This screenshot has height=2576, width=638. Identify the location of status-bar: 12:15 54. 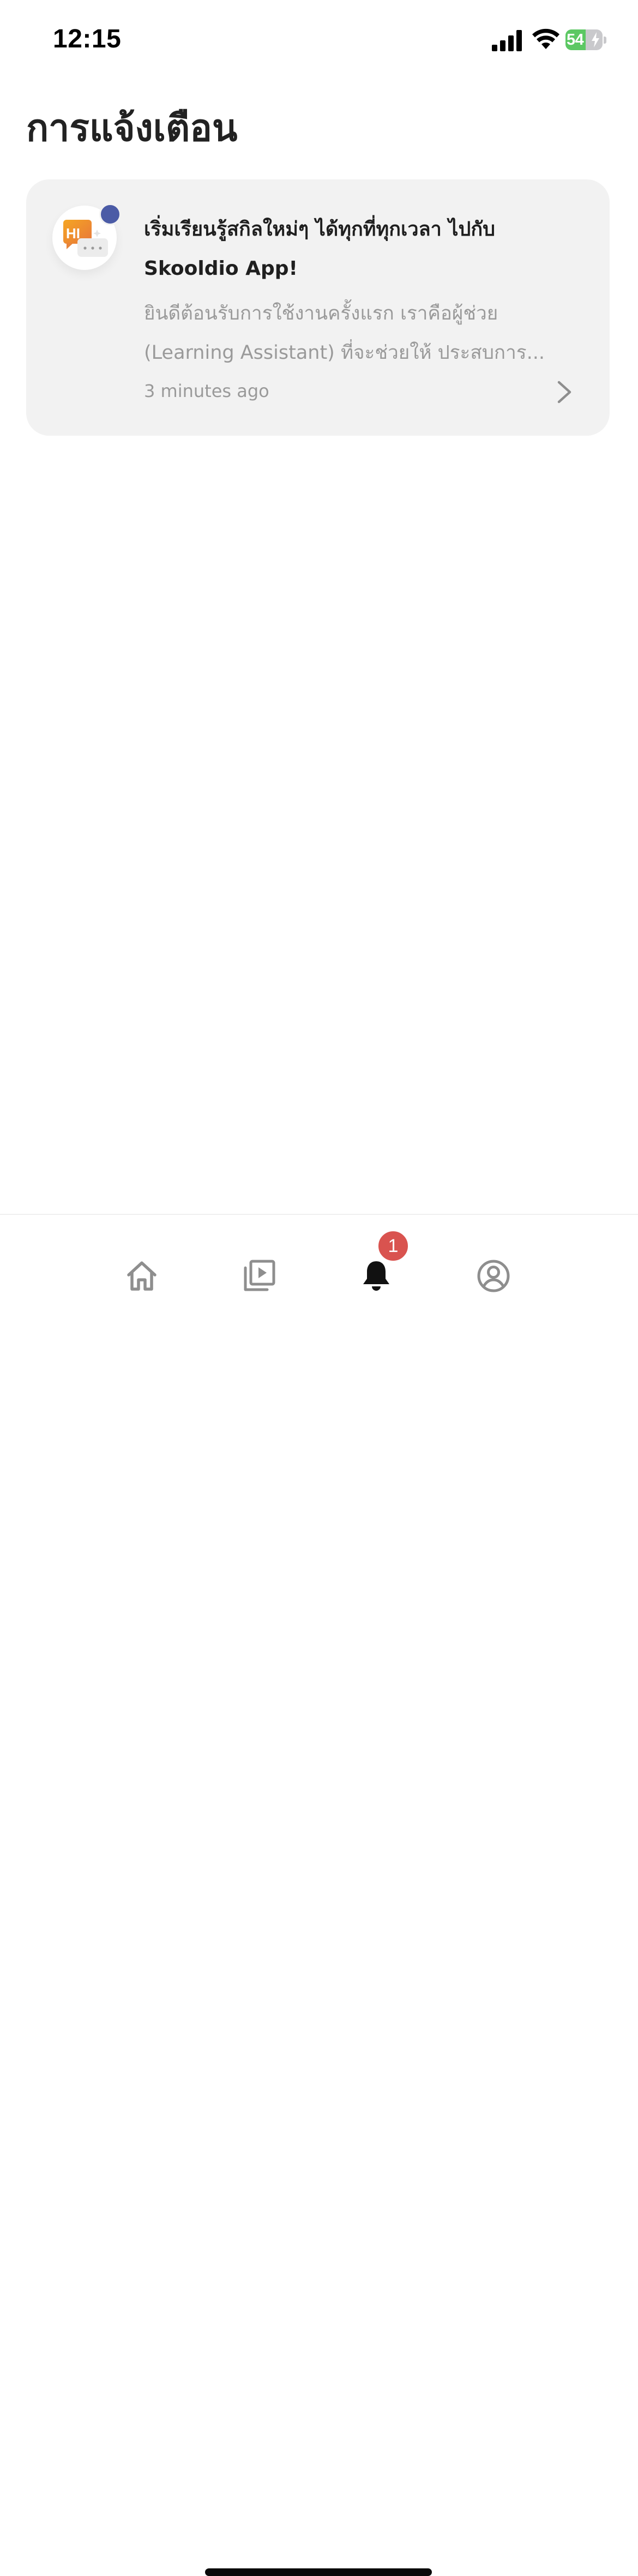
(319, 41).